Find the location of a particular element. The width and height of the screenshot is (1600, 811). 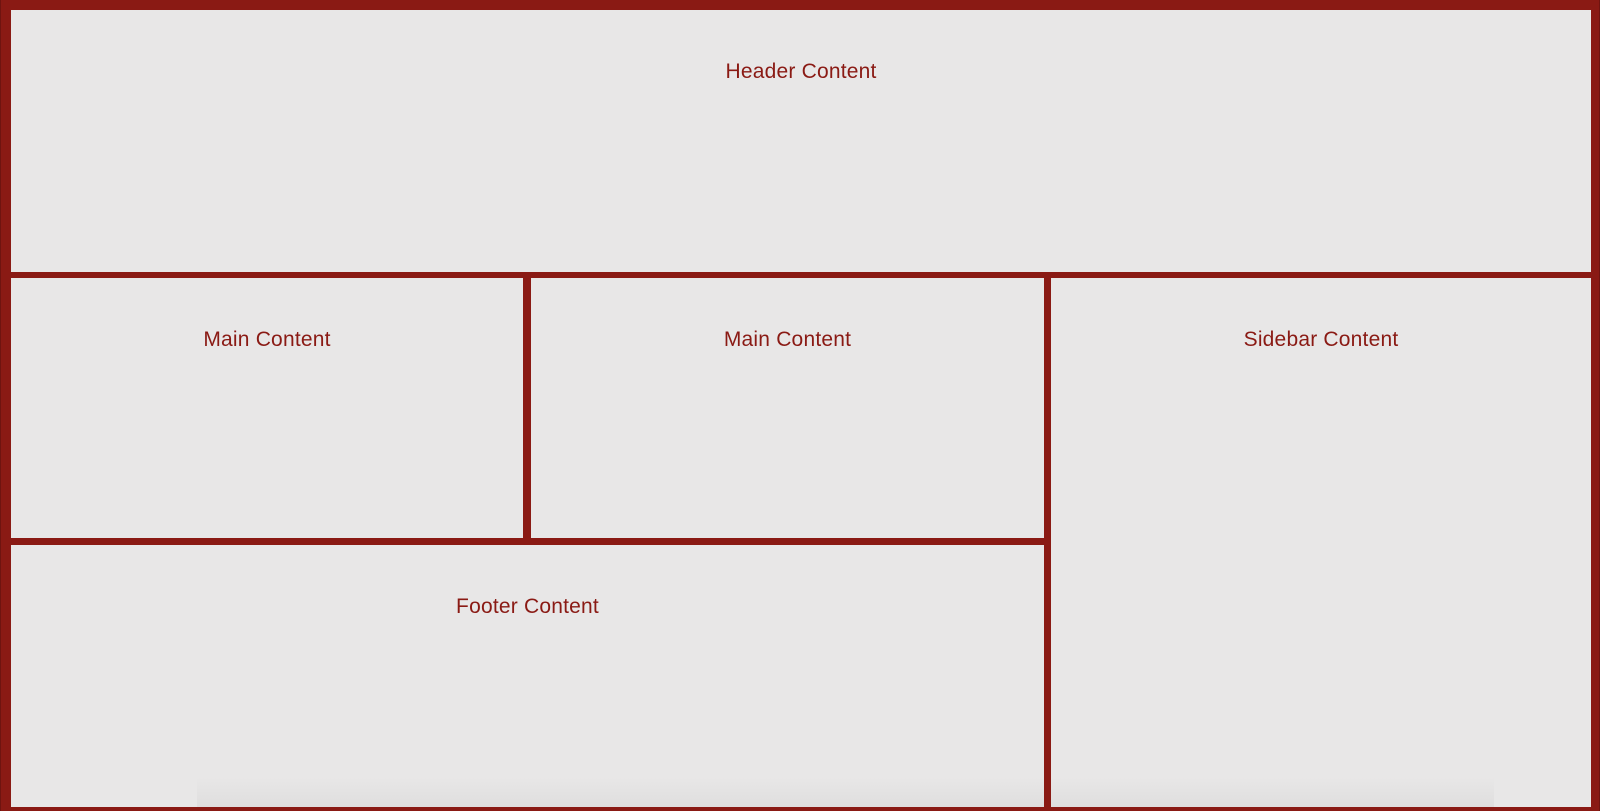

main-content-panel-2: Main Content is located at coordinates (787, 408).